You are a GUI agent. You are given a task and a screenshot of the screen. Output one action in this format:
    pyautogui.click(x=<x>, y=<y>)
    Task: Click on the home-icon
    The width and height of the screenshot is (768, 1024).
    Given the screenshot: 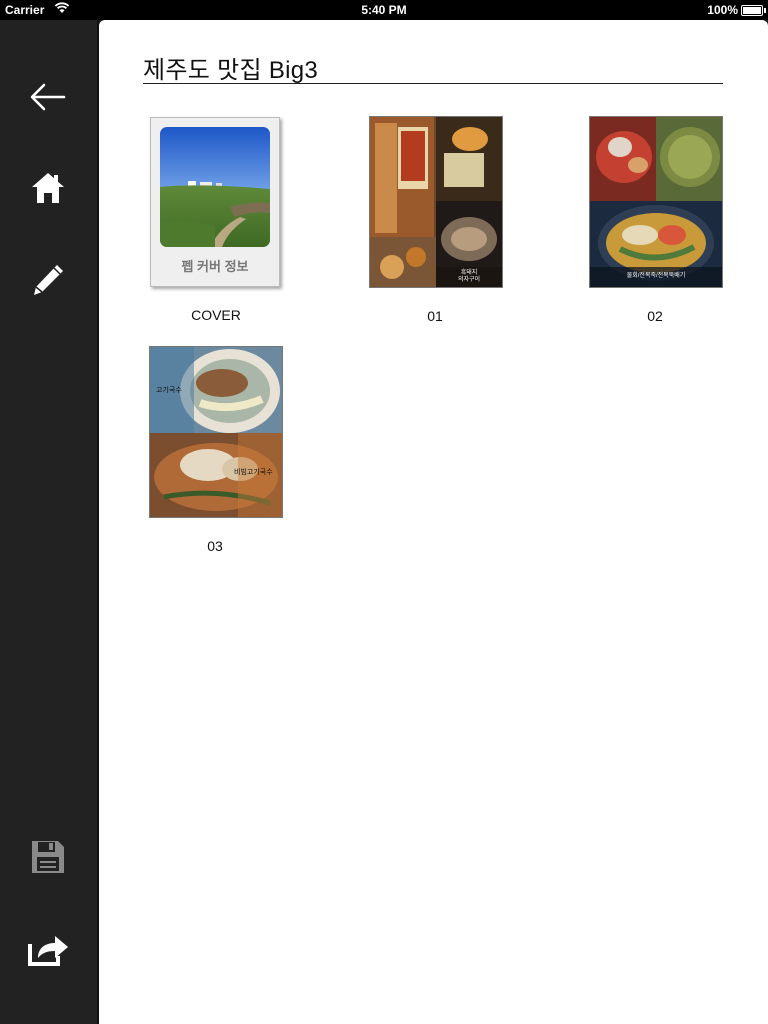 What is the action you would take?
    pyautogui.click(x=48, y=188)
    